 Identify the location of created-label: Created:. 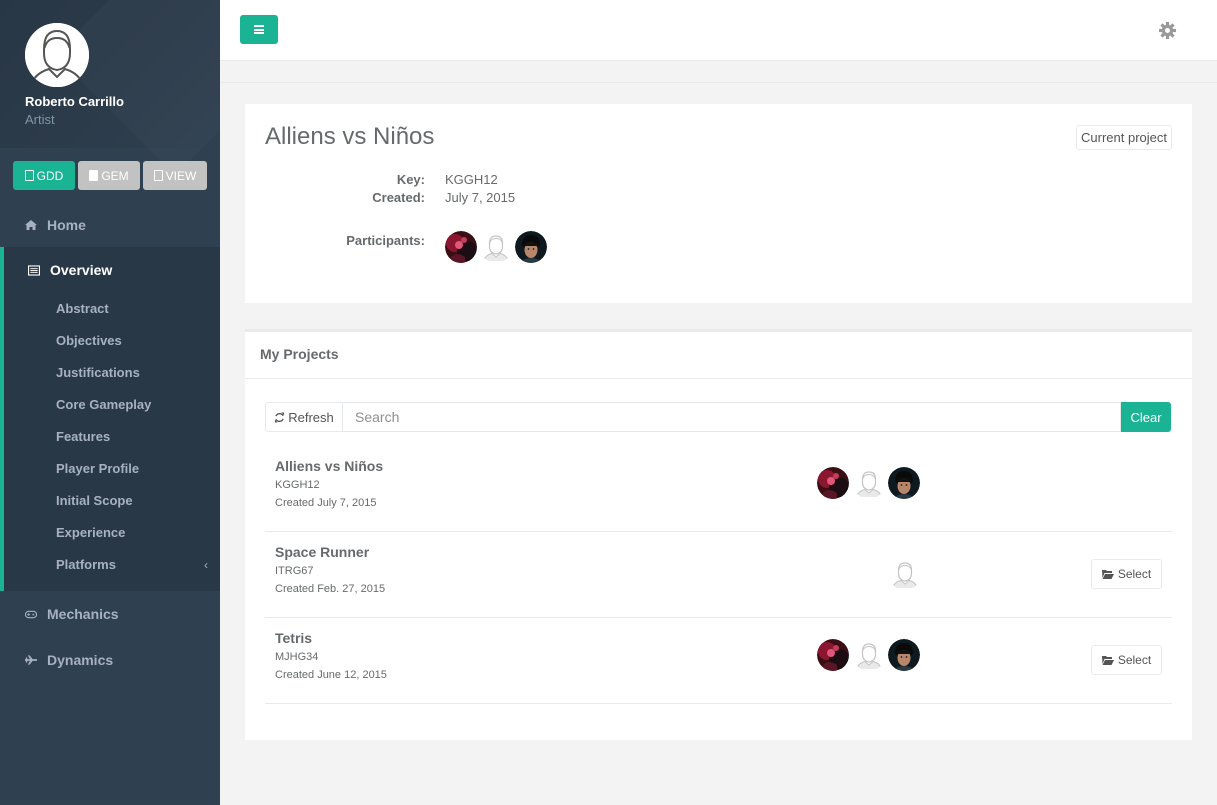
(398, 197).